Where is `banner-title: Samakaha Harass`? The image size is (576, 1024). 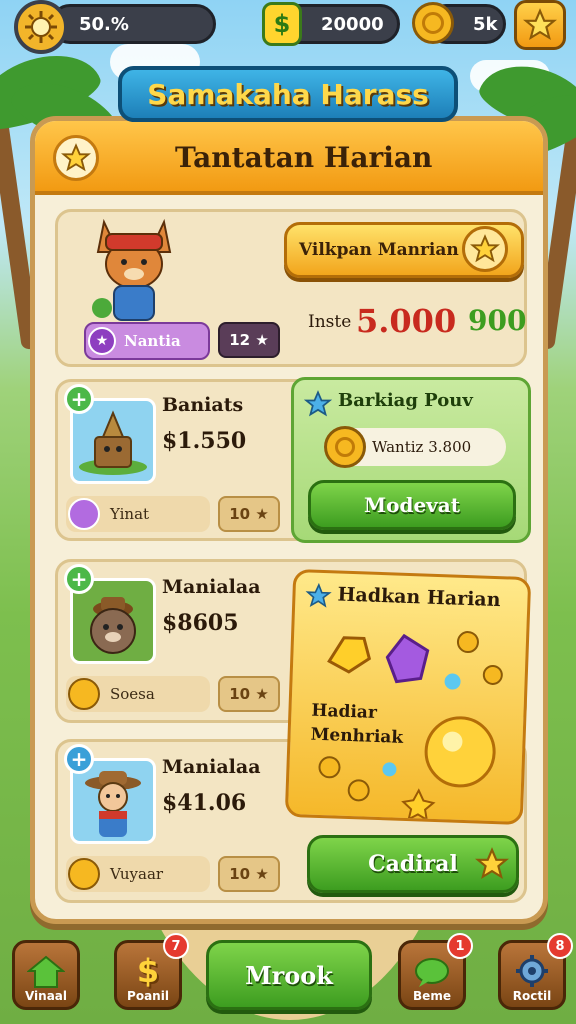
banner-title: Samakaha Harass is located at coordinates (288, 94).